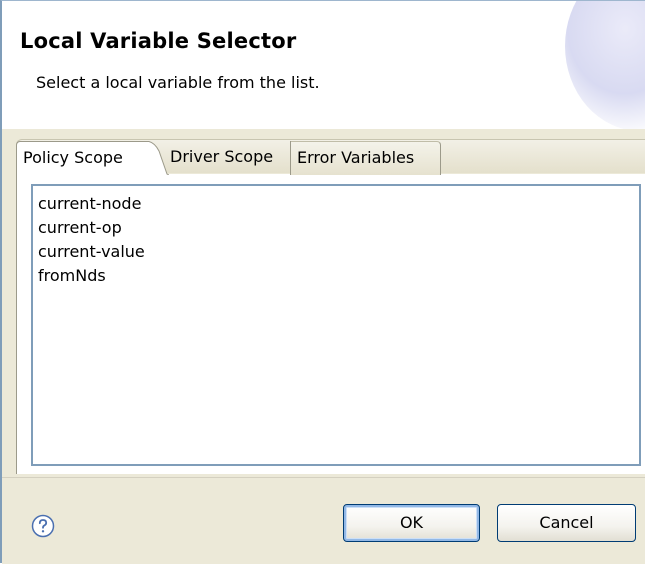  I want to click on dialog-title: Local Variable Selector, so click(158, 41).